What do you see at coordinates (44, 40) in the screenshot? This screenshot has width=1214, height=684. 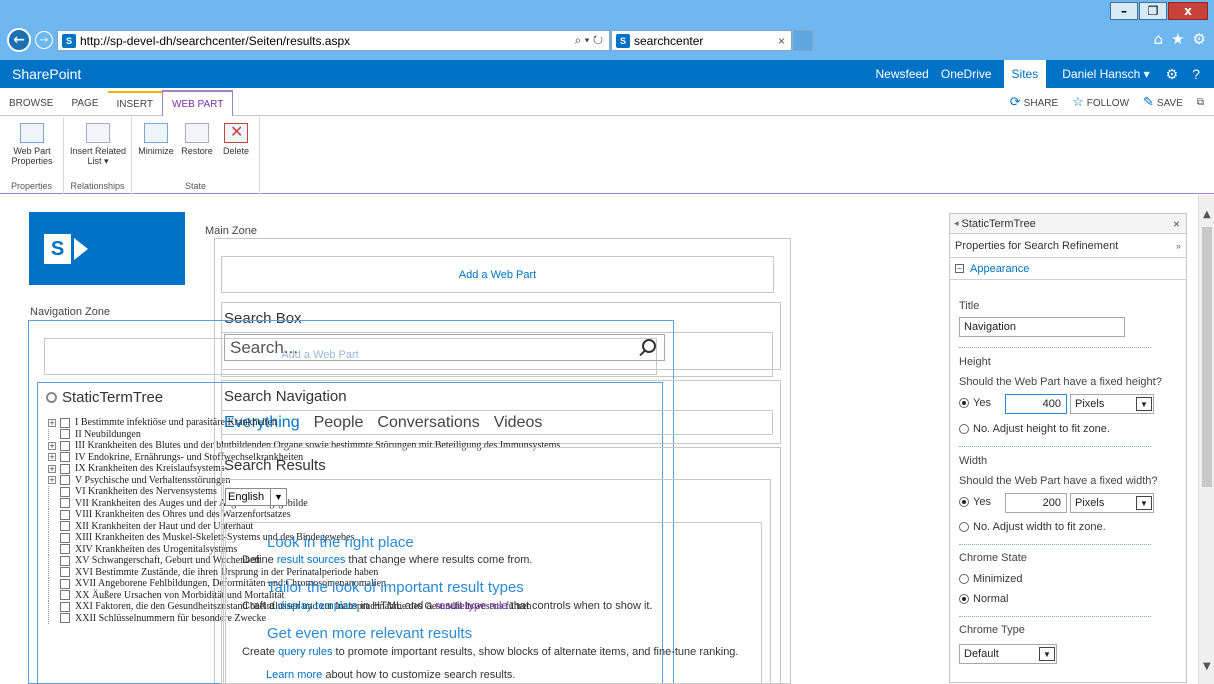 I see `forward-arrow-icon: →` at bounding box center [44, 40].